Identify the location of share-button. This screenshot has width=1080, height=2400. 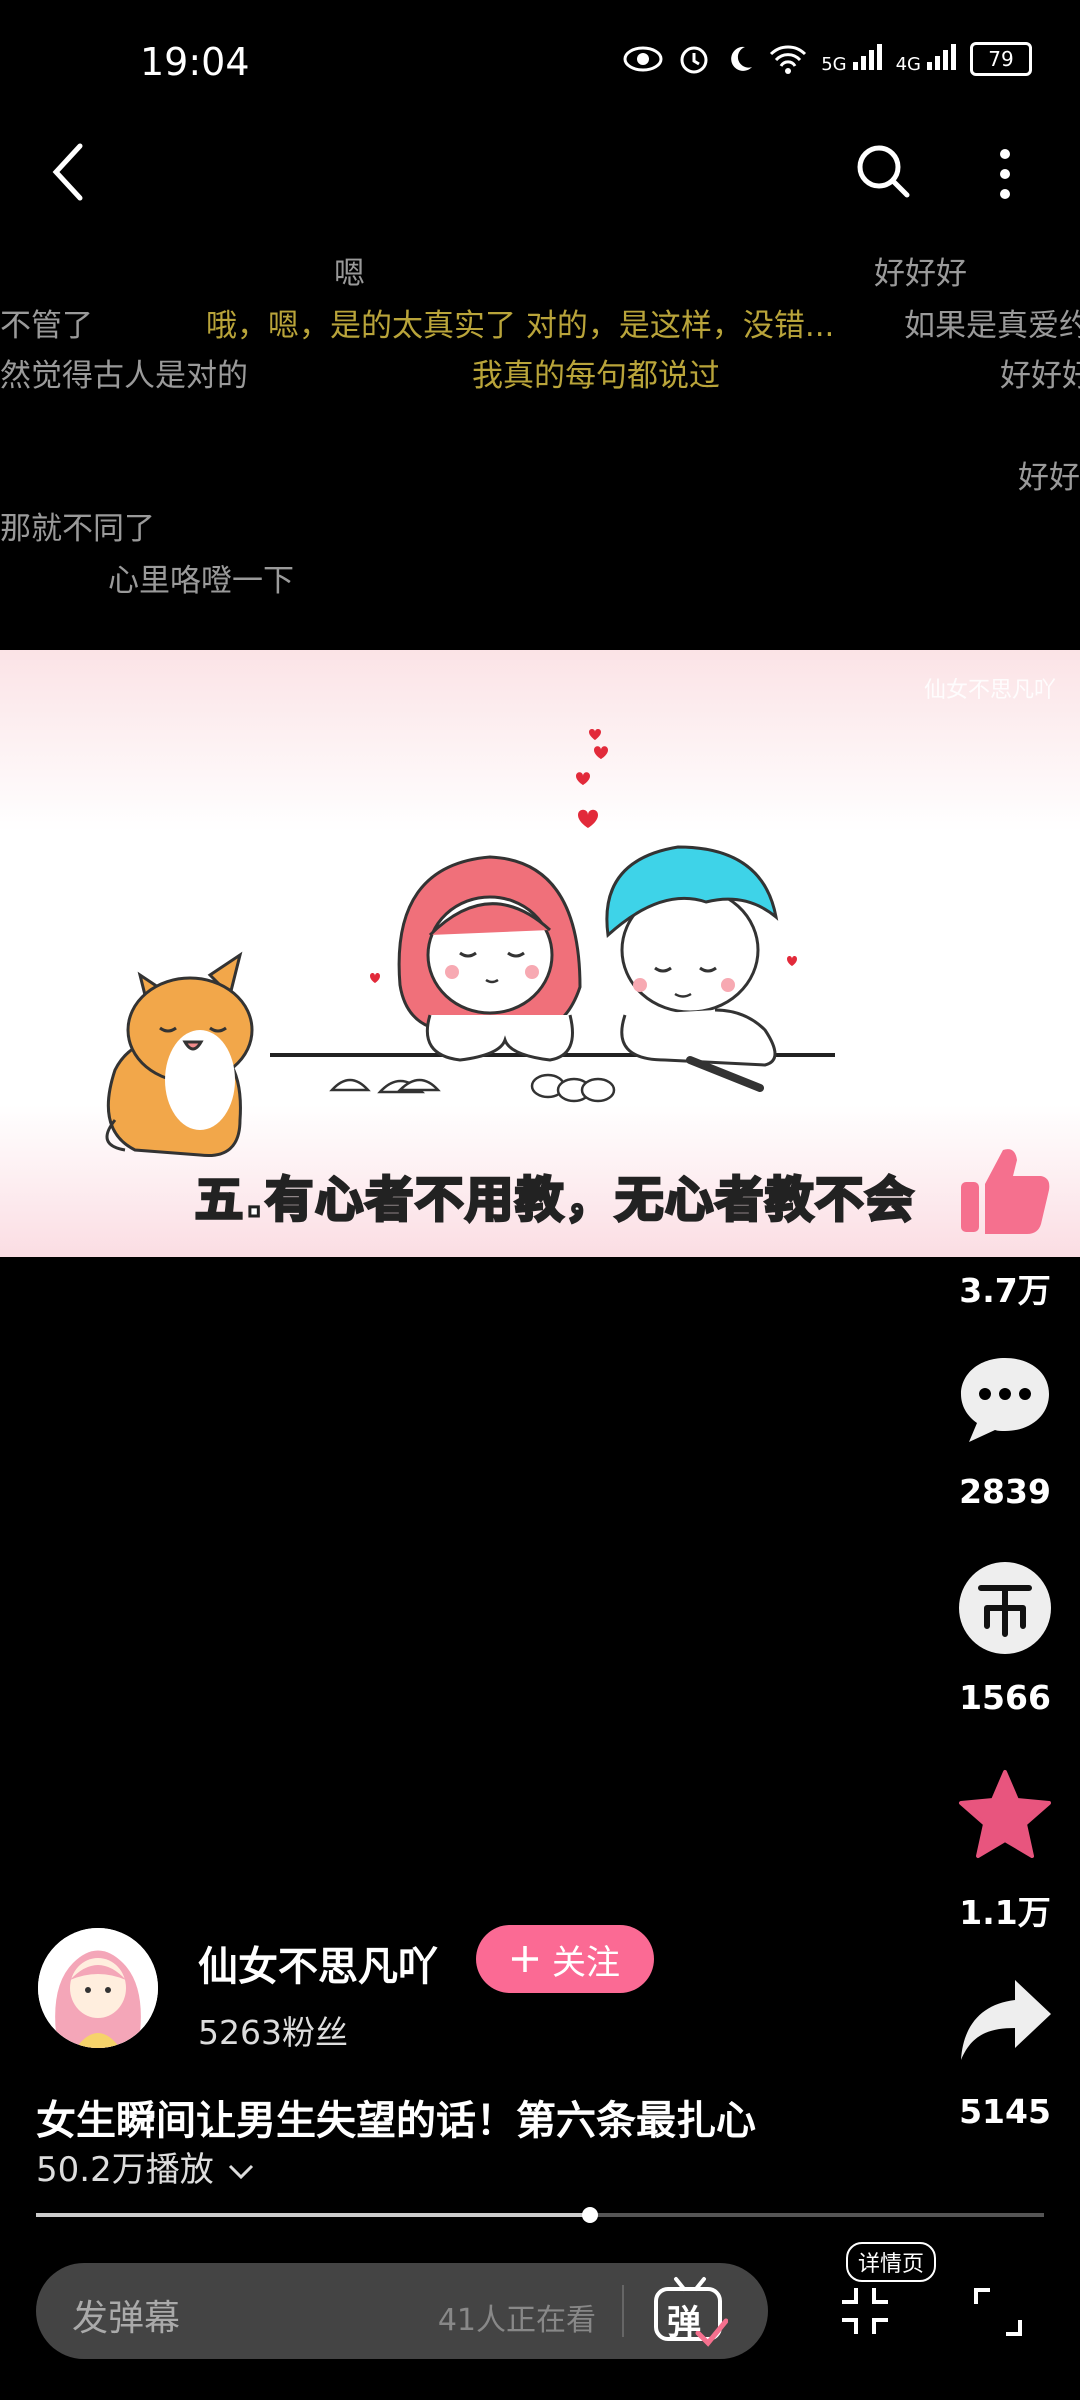
(1005, 2022).